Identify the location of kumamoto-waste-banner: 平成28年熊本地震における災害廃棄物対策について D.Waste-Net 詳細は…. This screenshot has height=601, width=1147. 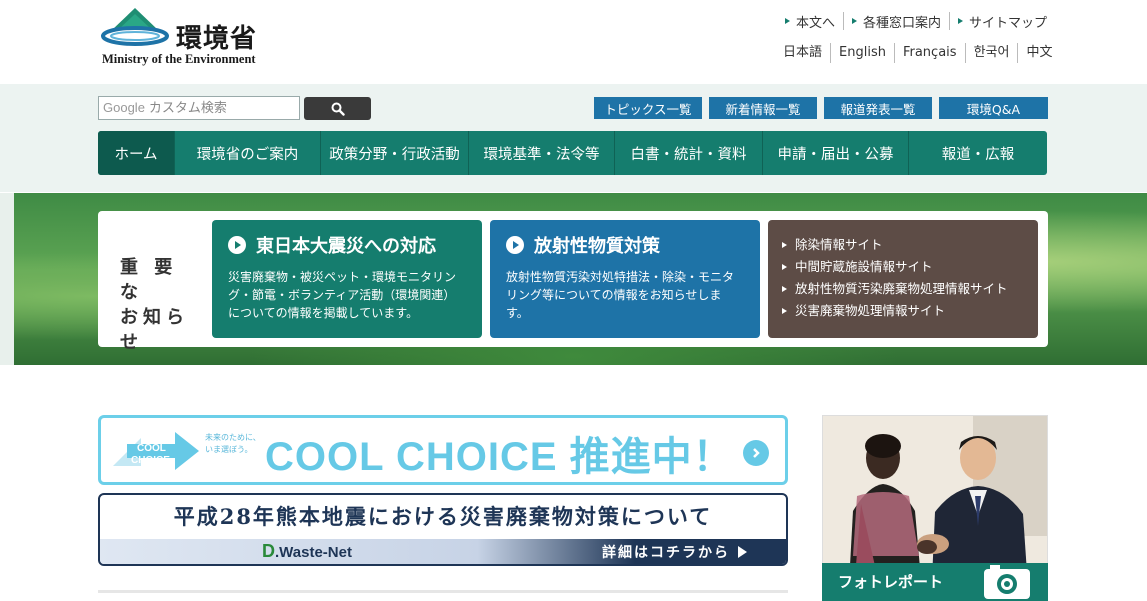
(443, 529).